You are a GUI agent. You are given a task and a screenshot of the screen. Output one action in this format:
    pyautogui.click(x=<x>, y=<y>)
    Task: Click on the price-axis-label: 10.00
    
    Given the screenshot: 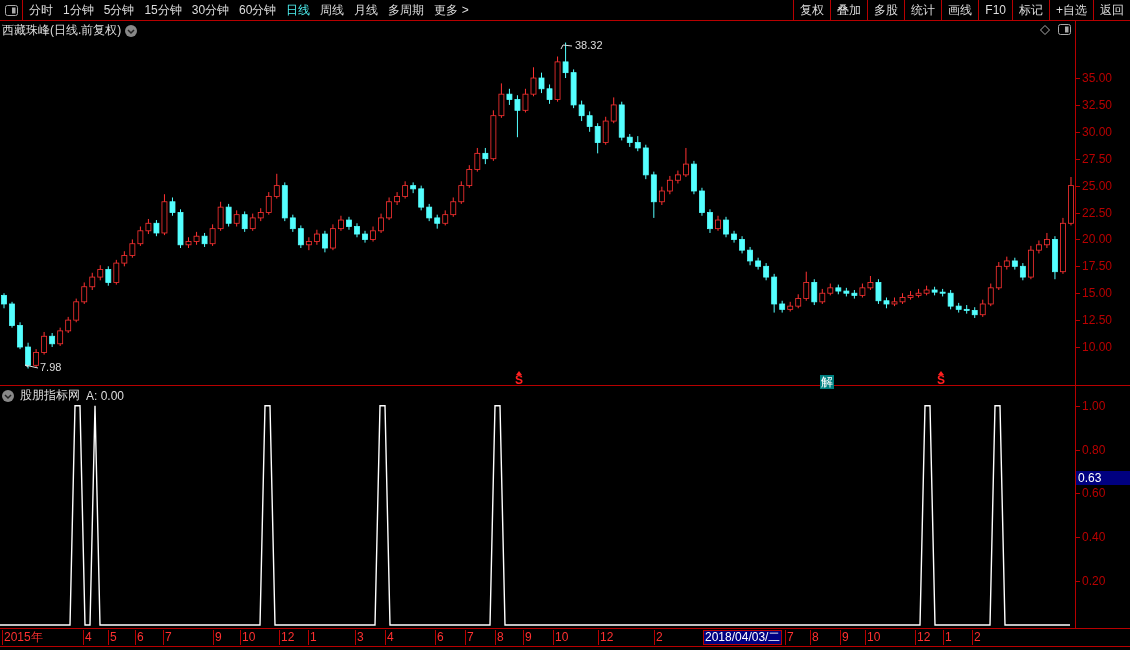 What is the action you would take?
    pyautogui.click(x=1097, y=347)
    